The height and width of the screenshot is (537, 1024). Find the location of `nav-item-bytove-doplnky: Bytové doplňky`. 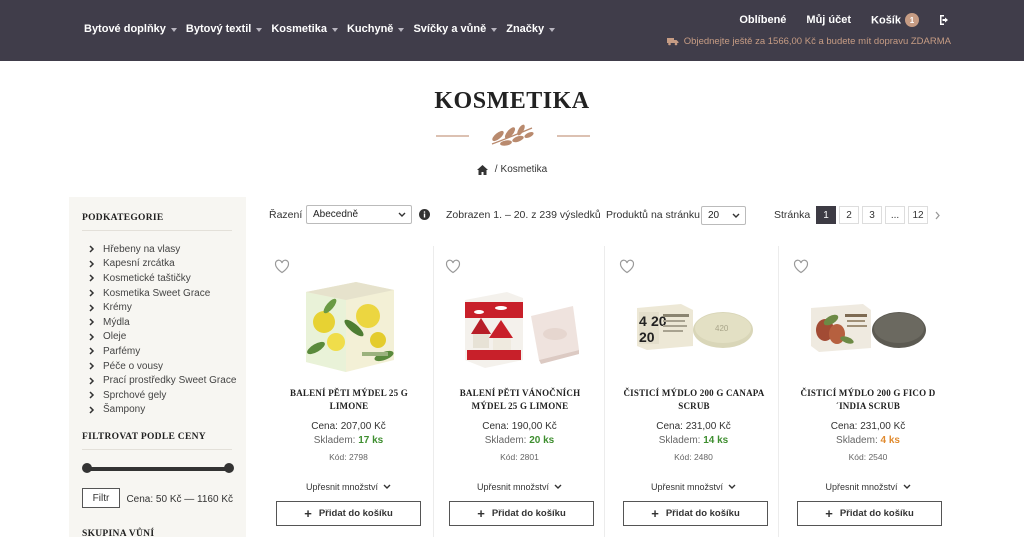

nav-item-bytove-doplnky: Bytové doplňky is located at coordinates (130, 29).